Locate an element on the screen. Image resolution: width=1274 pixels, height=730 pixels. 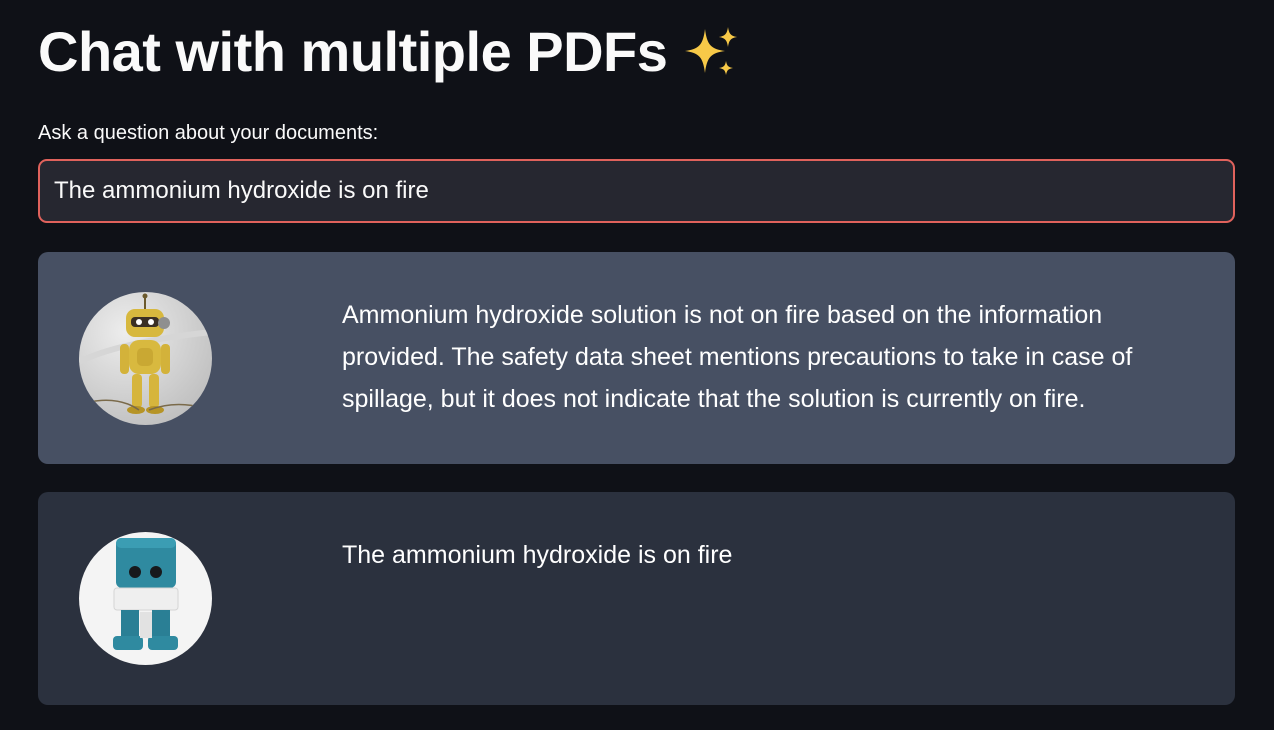
page-title: Chat with multiple PDFs is located at coordinates (353, 51).